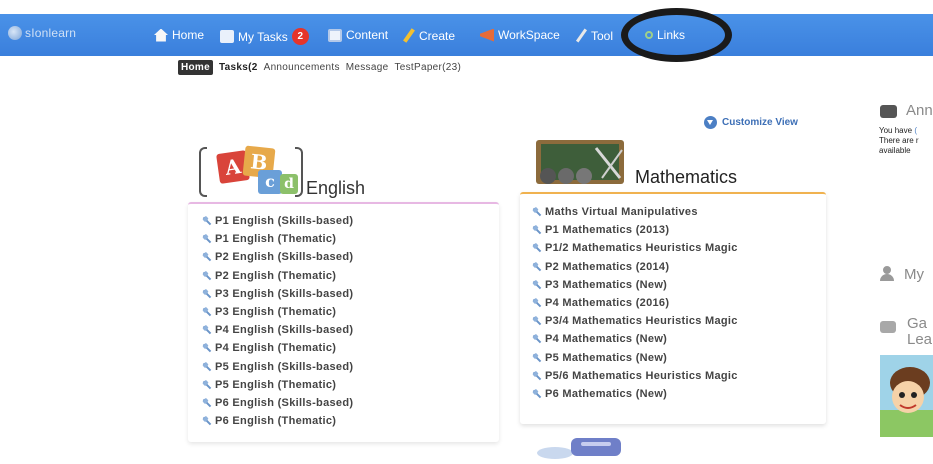 This screenshot has width=933, height=464. What do you see at coordinates (429, 35) in the screenshot?
I see `nav-create: Create` at bounding box center [429, 35].